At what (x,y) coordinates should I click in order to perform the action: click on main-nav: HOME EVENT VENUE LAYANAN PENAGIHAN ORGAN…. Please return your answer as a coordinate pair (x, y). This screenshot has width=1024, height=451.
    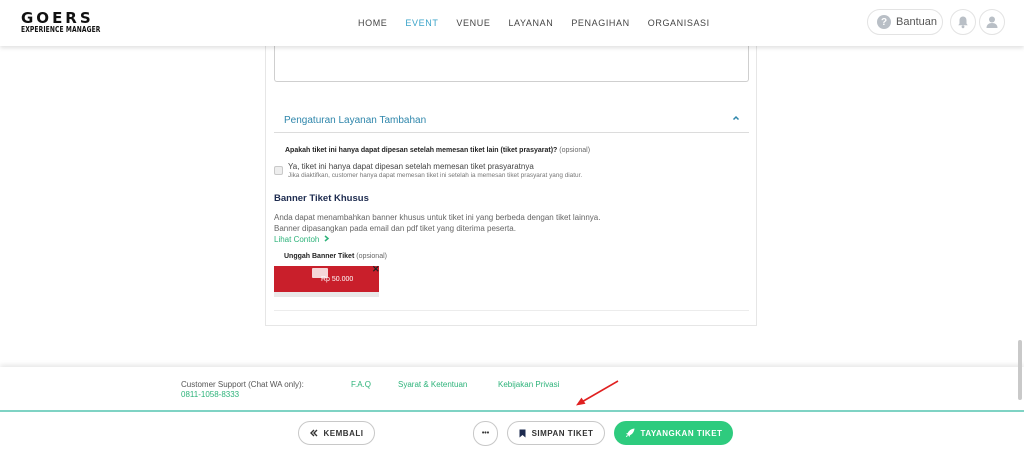
    Looking at the image, I should click on (543, 23).